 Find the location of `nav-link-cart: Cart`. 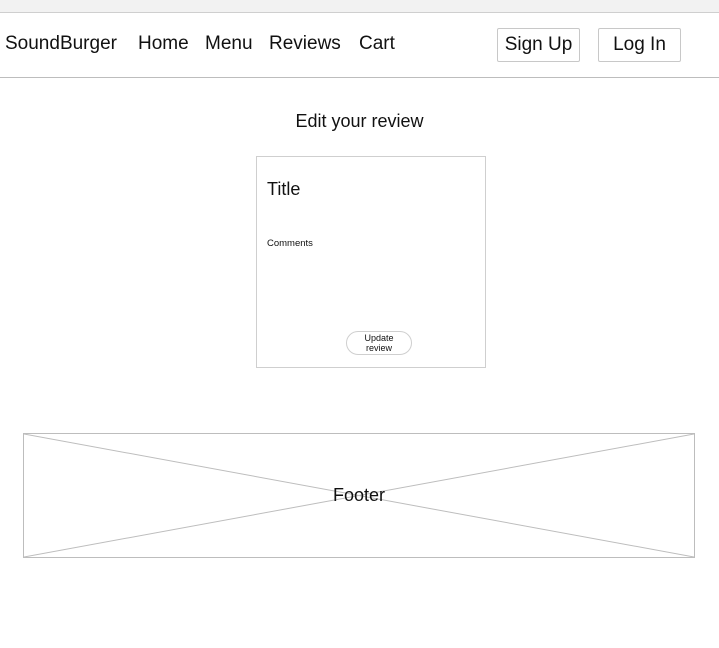

nav-link-cart: Cart is located at coordinates (377, 44).